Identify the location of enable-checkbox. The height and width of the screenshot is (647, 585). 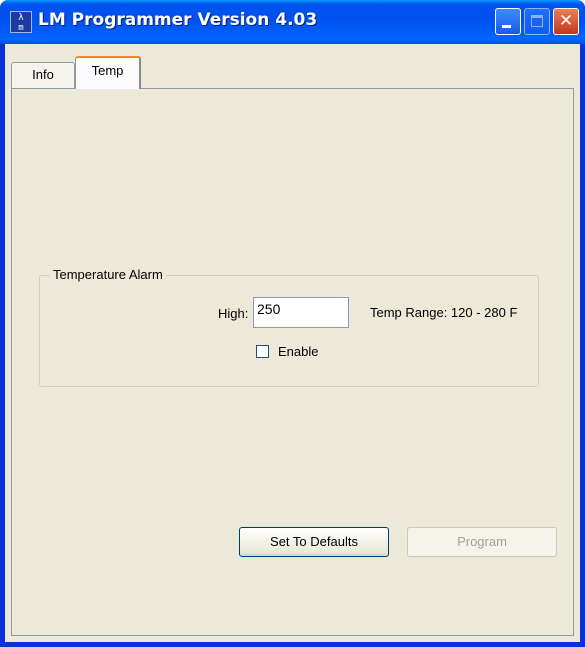
(262, 351).